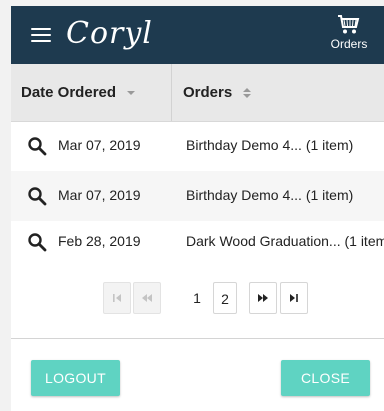 The width and height of the screenshot is (384, 411). I want to click on order-description: Dark Wood Graduation... (1 item), so click(285, 241).